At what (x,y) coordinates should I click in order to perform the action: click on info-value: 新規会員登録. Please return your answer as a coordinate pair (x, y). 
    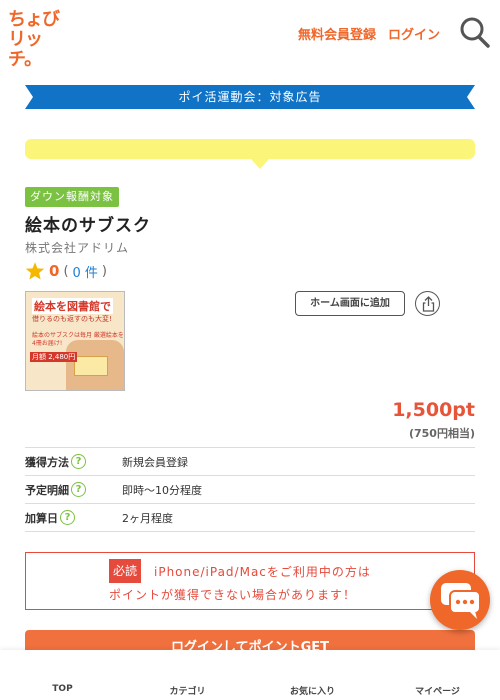
    Looking at the image, I should click on (155, 462).